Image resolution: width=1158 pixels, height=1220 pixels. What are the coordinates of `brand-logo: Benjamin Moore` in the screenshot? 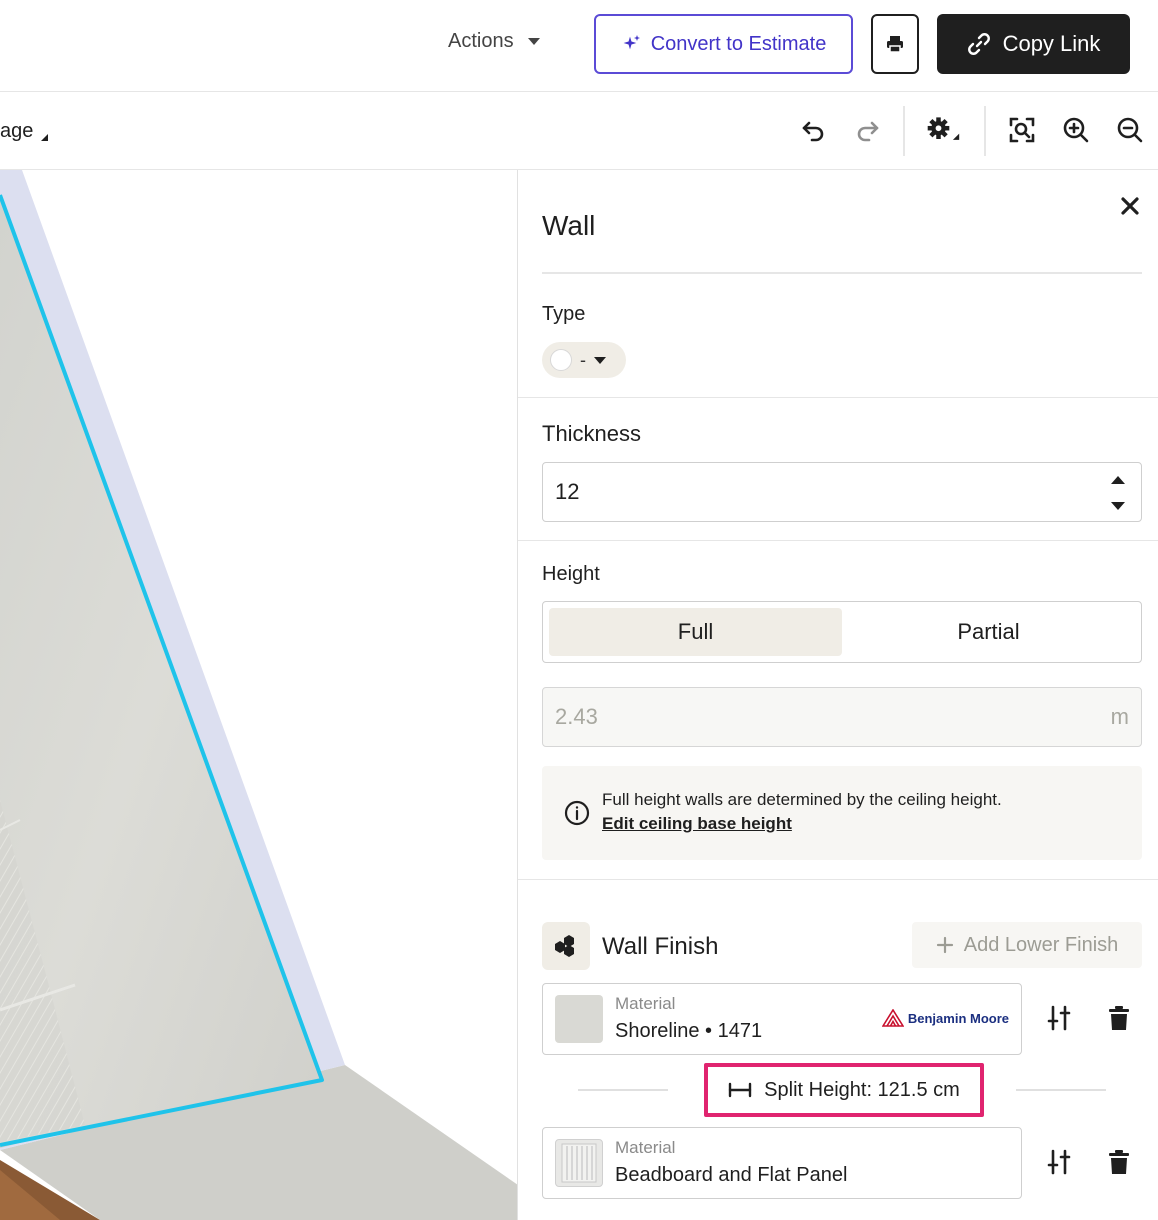 It's located at (945, 1018).